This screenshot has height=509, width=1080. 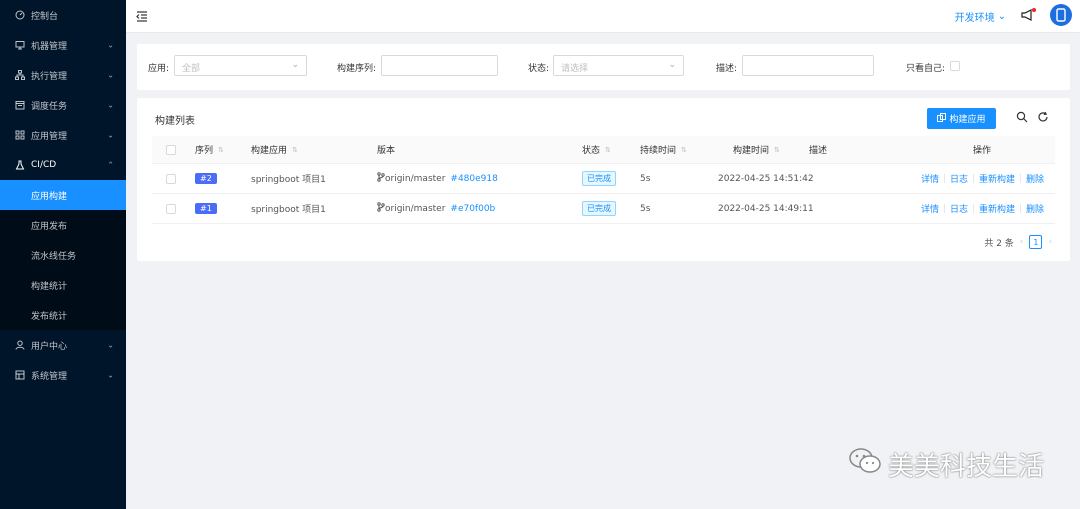 I want to click on git-branch-icon, so click(x=381, y=208).